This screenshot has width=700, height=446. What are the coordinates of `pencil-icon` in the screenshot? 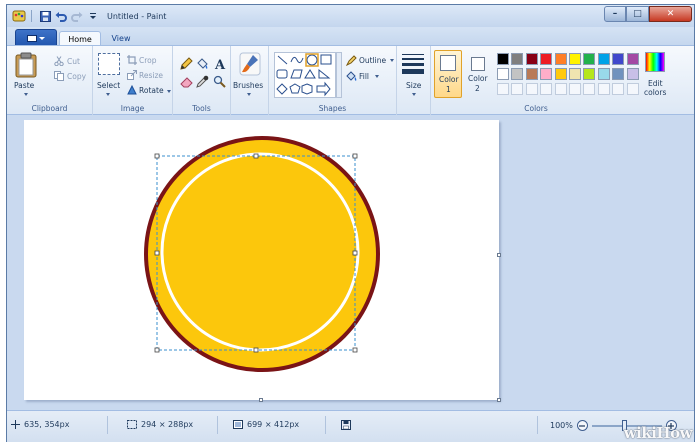 It's located at (186, 63).